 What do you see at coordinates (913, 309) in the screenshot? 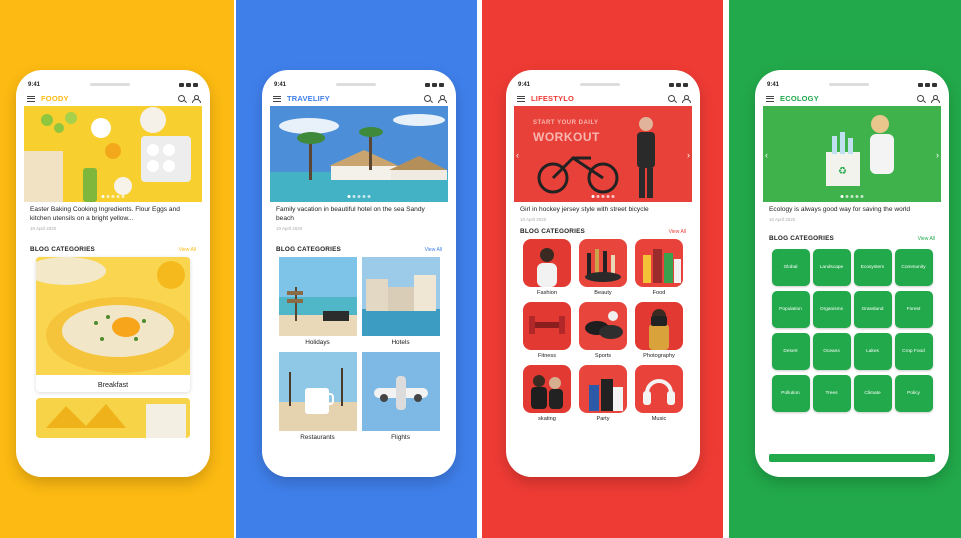
I see `category-forest: Forest` at bounding box center [913, 309].